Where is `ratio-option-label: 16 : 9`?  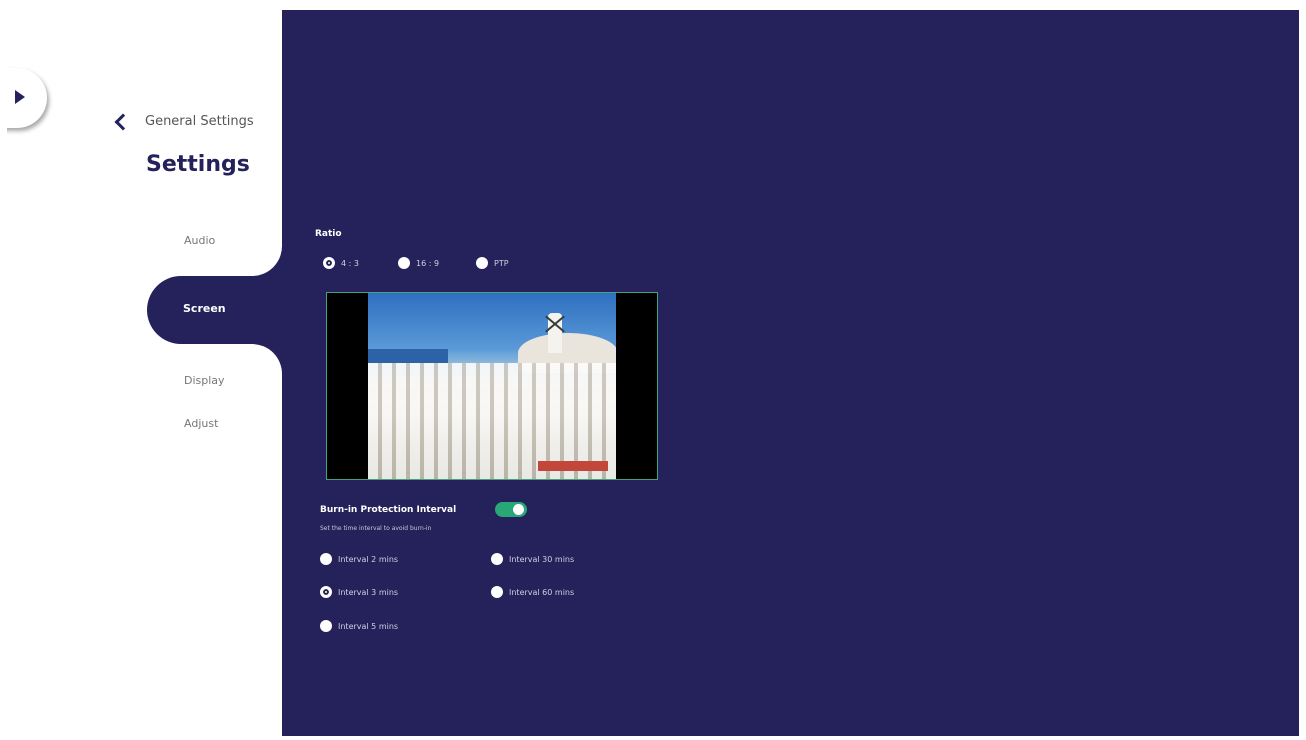 ratio-option-label: 16 : 9 is located at coordinates (428, 263).